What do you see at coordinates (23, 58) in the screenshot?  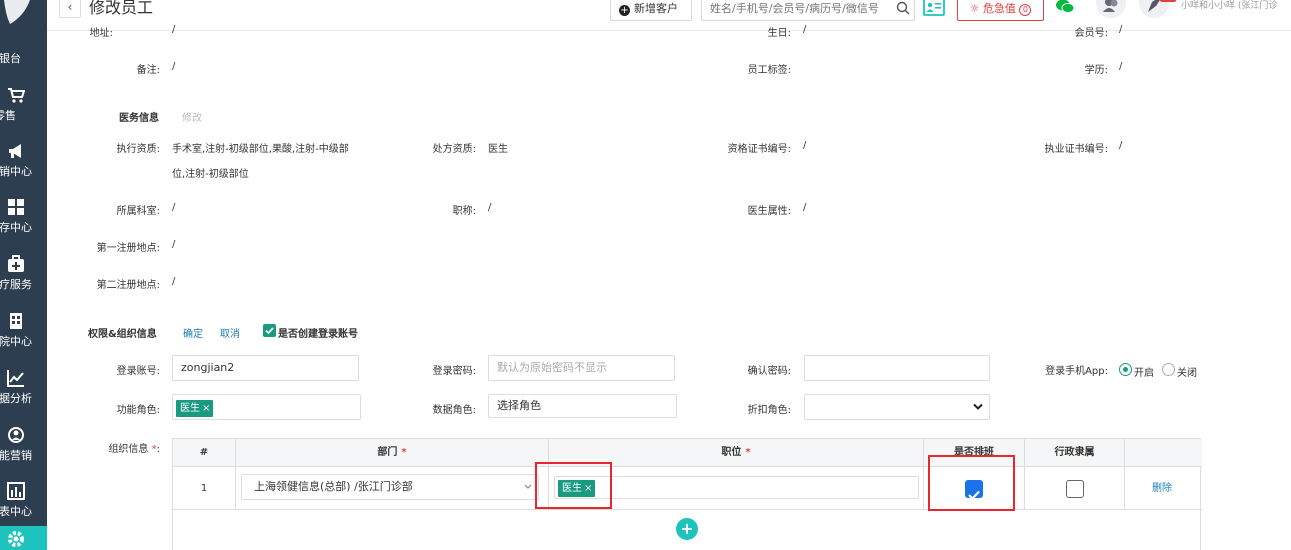 I see `sidebar-item-cashier: 收银台` at bounding box center [23, 58].